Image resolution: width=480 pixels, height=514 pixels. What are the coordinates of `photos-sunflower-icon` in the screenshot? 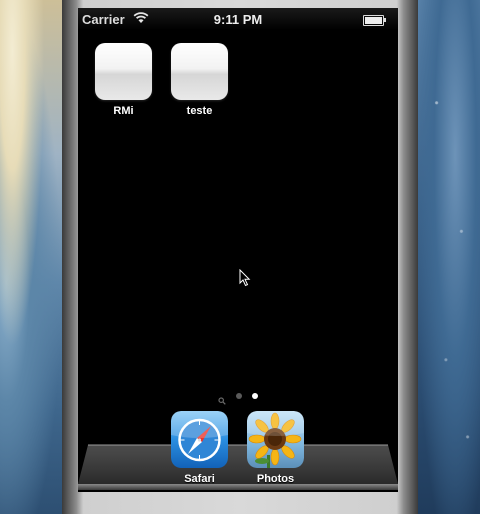 It's located at (275, 439).